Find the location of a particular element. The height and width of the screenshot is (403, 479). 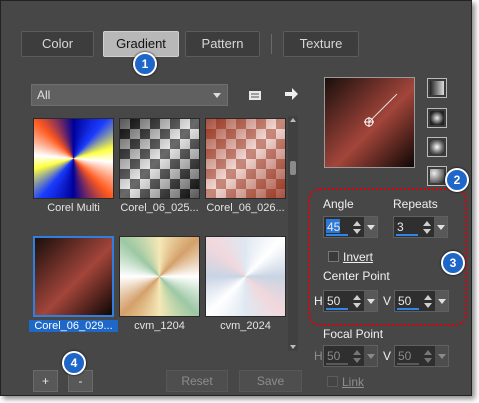

callout-badge-1: 1 is located at coordinates (145, 64).